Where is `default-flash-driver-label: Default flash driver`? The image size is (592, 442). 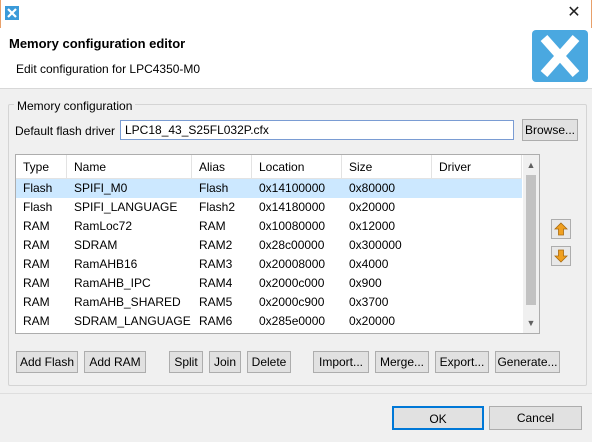
default-flash-driver-label: Default flash driver is located at coordinates (65, 131).